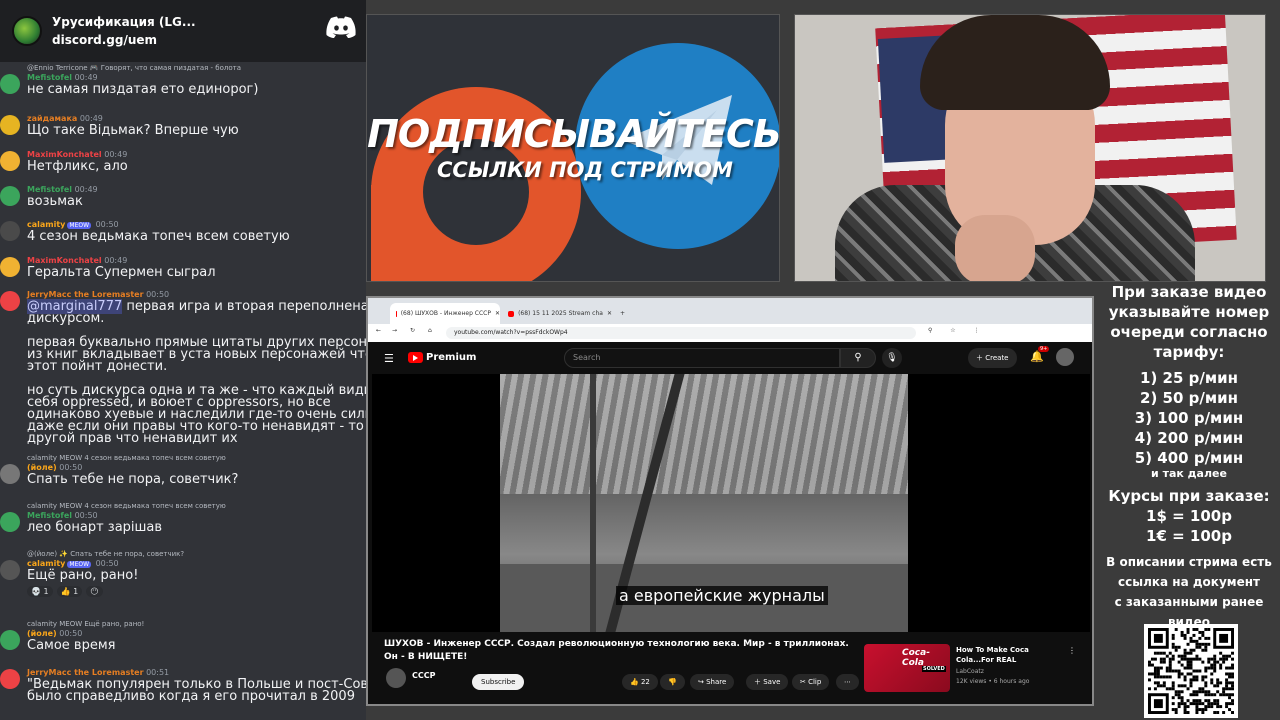 This screenshot has width=1280, height=720. I want to click on banner-subtitle: ССЫЛКИ ПОД СТРИМОМ, so click(585, 170).